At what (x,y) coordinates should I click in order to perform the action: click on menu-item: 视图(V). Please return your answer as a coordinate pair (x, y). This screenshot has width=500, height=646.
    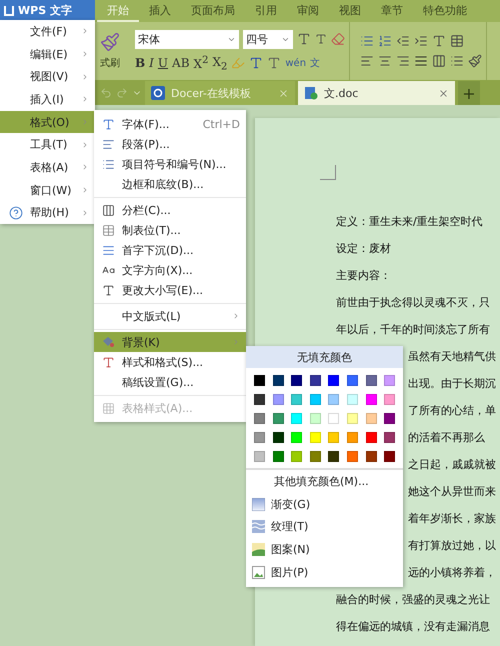
    Looking at the image, I should click on (47, 76).